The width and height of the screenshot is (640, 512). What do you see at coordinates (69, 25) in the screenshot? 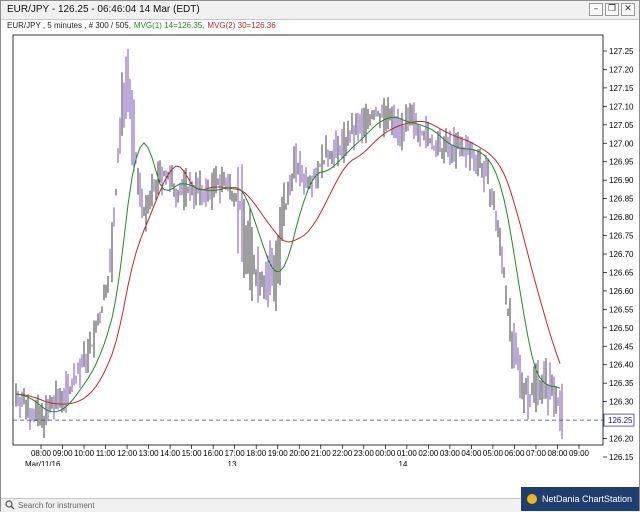
I see `legend-instrument: EUR/JPY , 5 minutes , # 300 / 505,` at bounding box center [69, 25].